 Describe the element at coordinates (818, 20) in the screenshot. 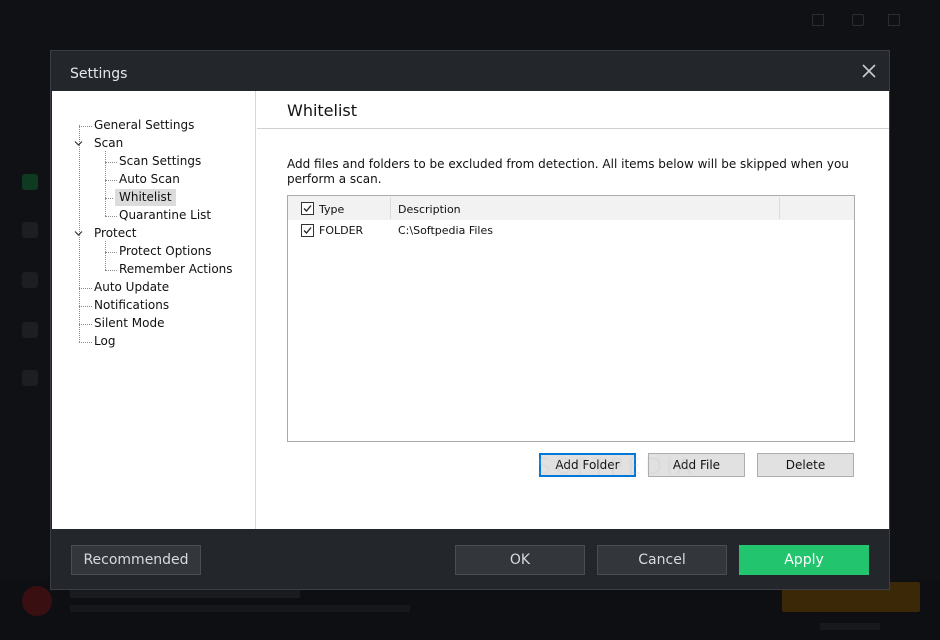

I see `background-minimize-icon` at that location.